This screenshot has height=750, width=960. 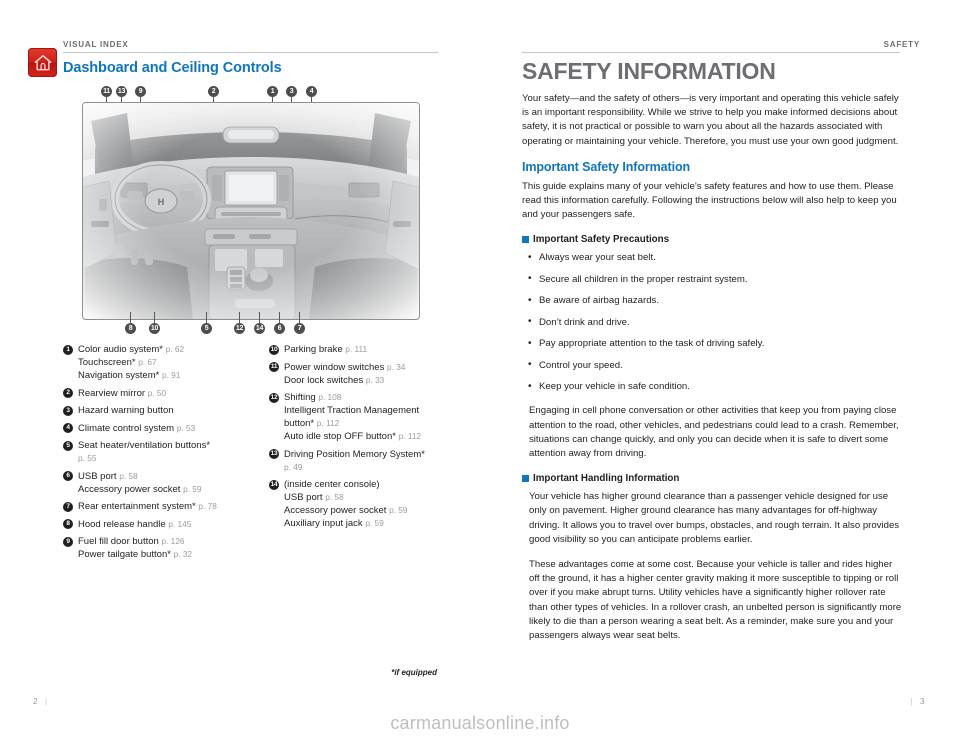 I want to click on item-page-ref: p. 126, so click(x=173, y=541).